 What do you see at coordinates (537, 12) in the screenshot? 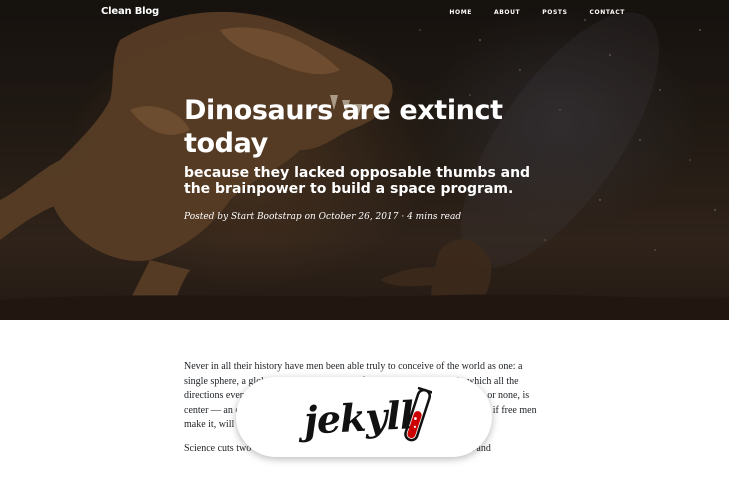
I see `main-nav: HOME ABOUT POSTS CONTACT` at bounding box center [537, 12].